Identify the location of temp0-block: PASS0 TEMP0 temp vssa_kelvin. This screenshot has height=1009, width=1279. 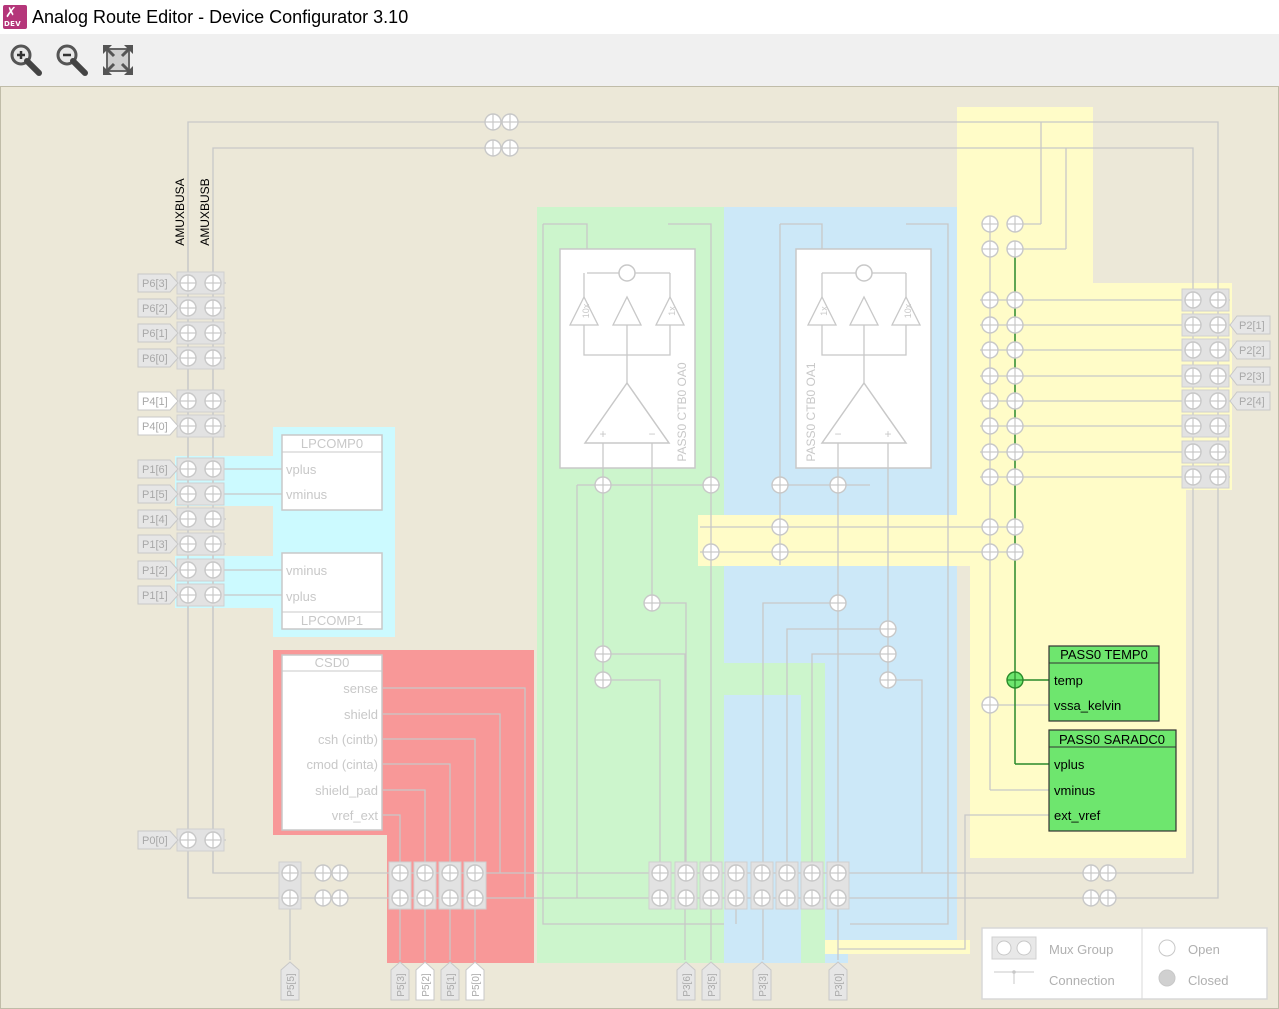
(1104, 683).